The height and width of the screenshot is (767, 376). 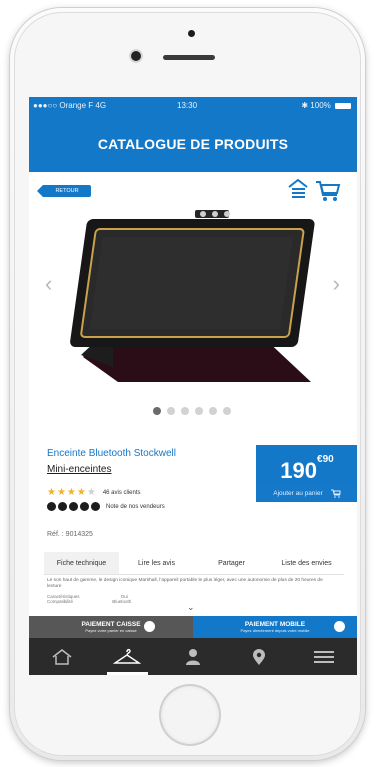 What do you see at coordinates (81, 563) in the screenshot?
I see `tab-fiche-technique: Fiche technique` at bounding box center [81, 563].